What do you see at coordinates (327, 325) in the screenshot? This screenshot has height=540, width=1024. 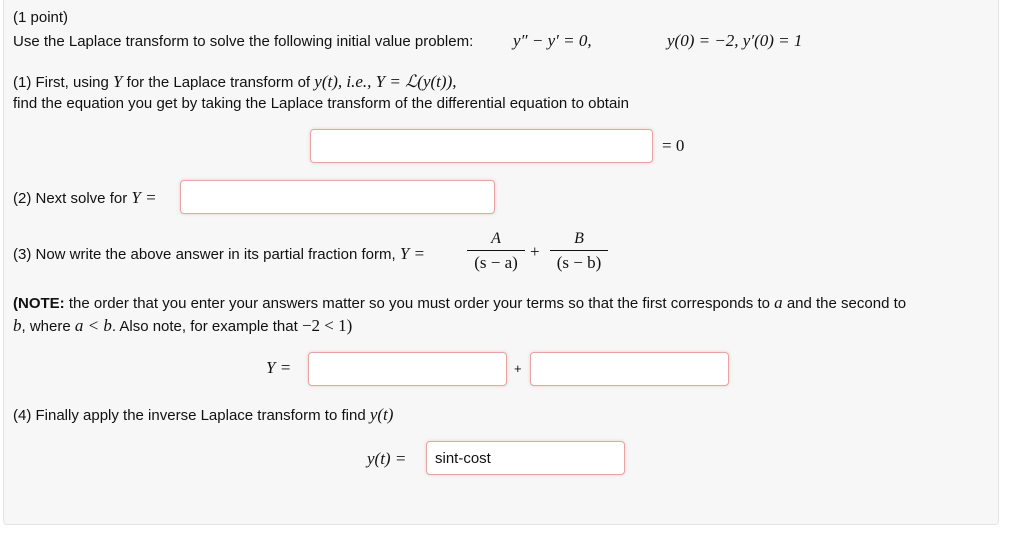 I see `note-example: −2 < 1)` at bounding box center [327, 325].